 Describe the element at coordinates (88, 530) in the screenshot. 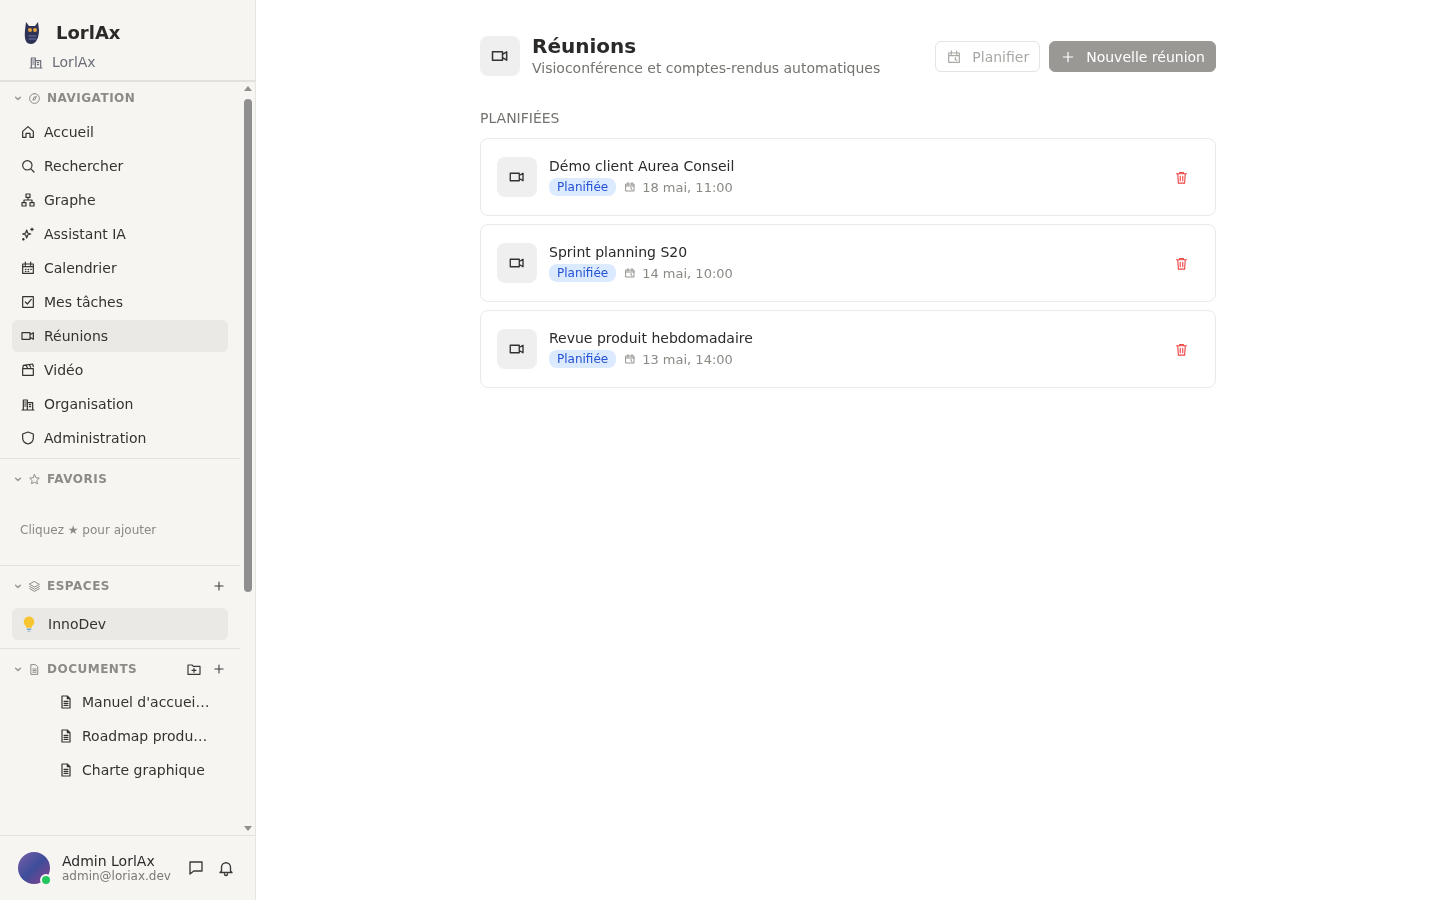

I see `empty-hint: Cliquez ★ pour ajouter` at that location.